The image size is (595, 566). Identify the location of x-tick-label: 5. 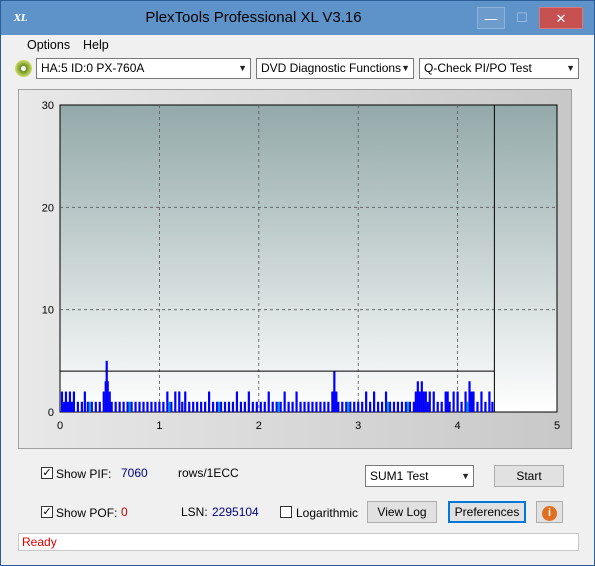
(557, 426).